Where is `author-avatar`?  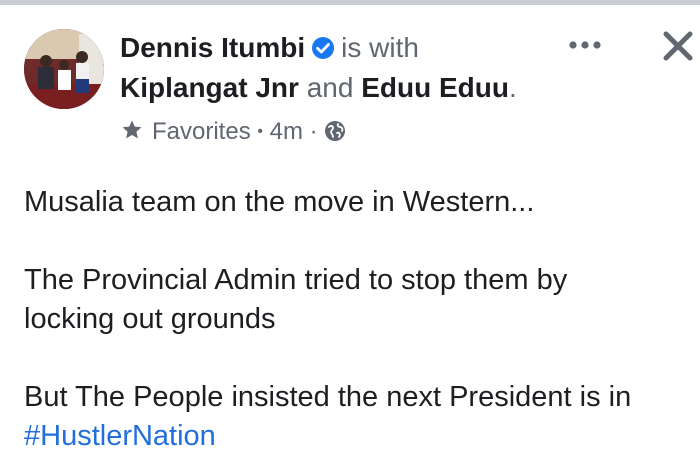
author-avatar is located at coordinates (64, 69).